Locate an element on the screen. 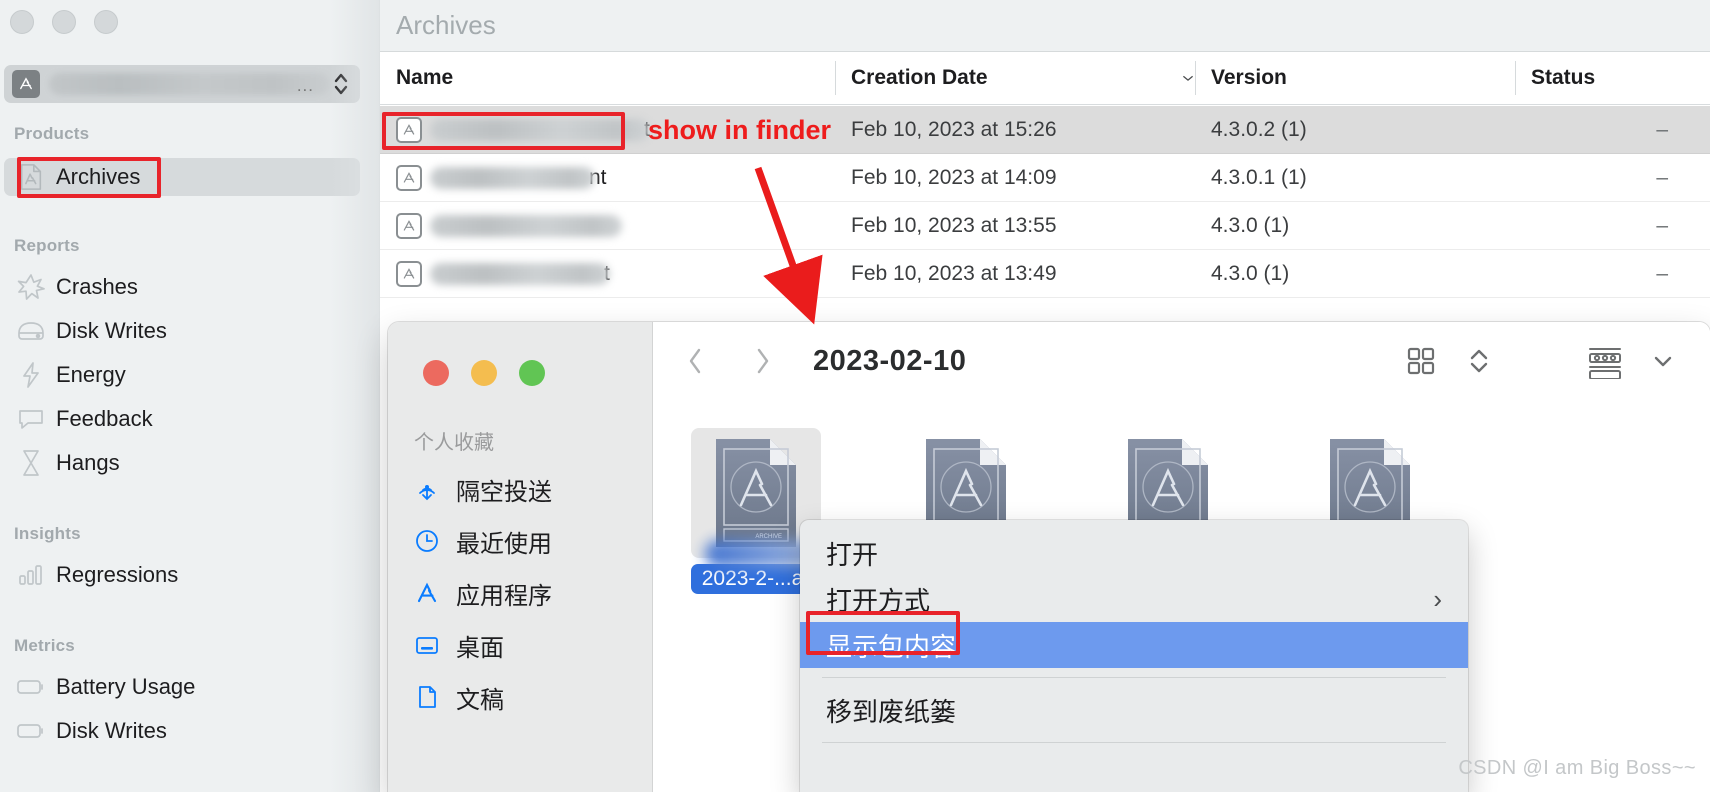 The width and height of the screenshot is (1710, 792). cell-creation-date: Feb 10, 2023 at 15:26 is located at coordinates (954, 129).